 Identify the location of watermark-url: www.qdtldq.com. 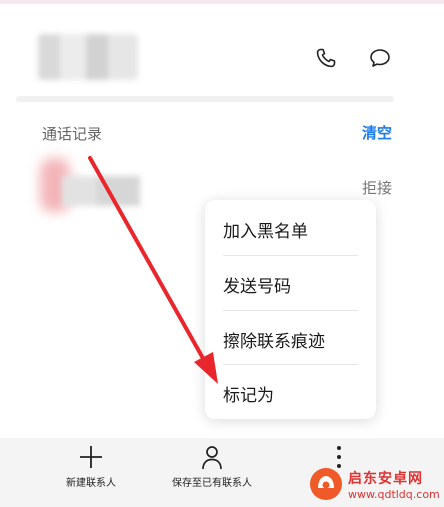
(394, 494).